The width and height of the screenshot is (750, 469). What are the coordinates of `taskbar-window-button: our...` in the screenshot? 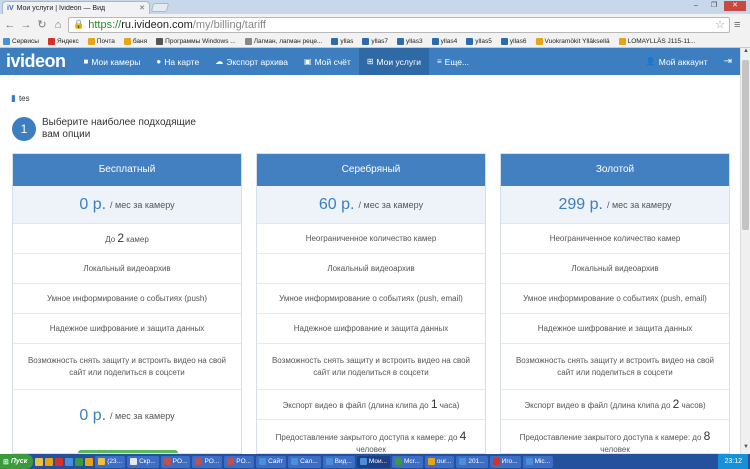 It's located at (439, 461).